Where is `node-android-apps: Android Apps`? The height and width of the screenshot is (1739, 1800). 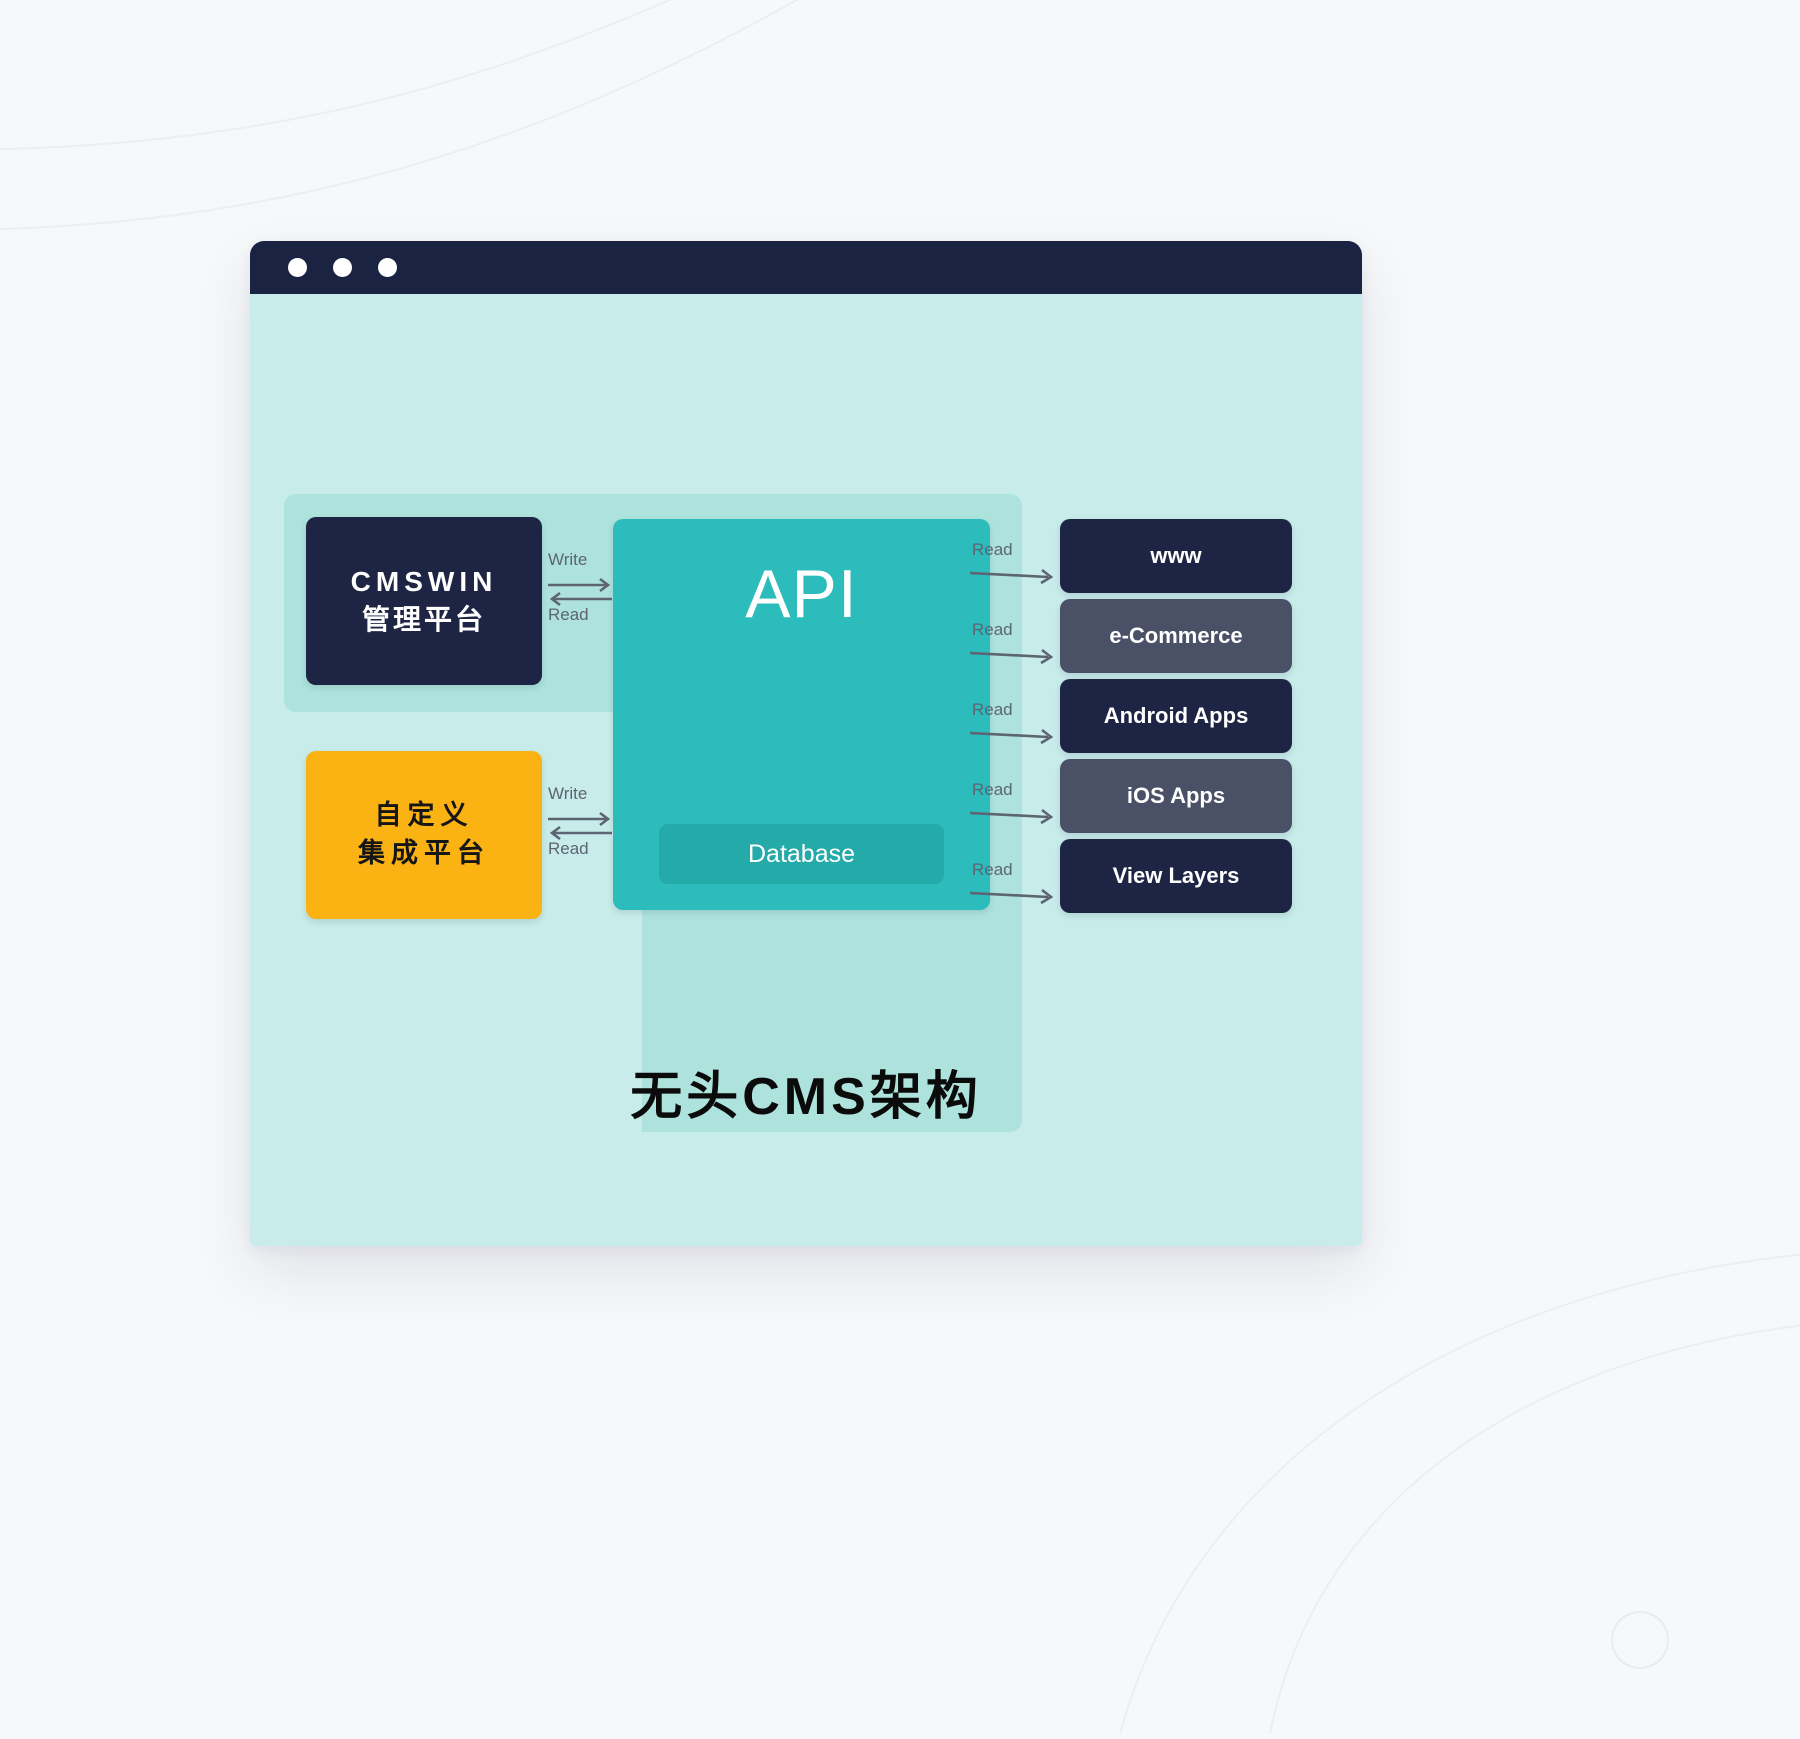 node-android-apps: Android Apps is located at coordinates (1176, 716).